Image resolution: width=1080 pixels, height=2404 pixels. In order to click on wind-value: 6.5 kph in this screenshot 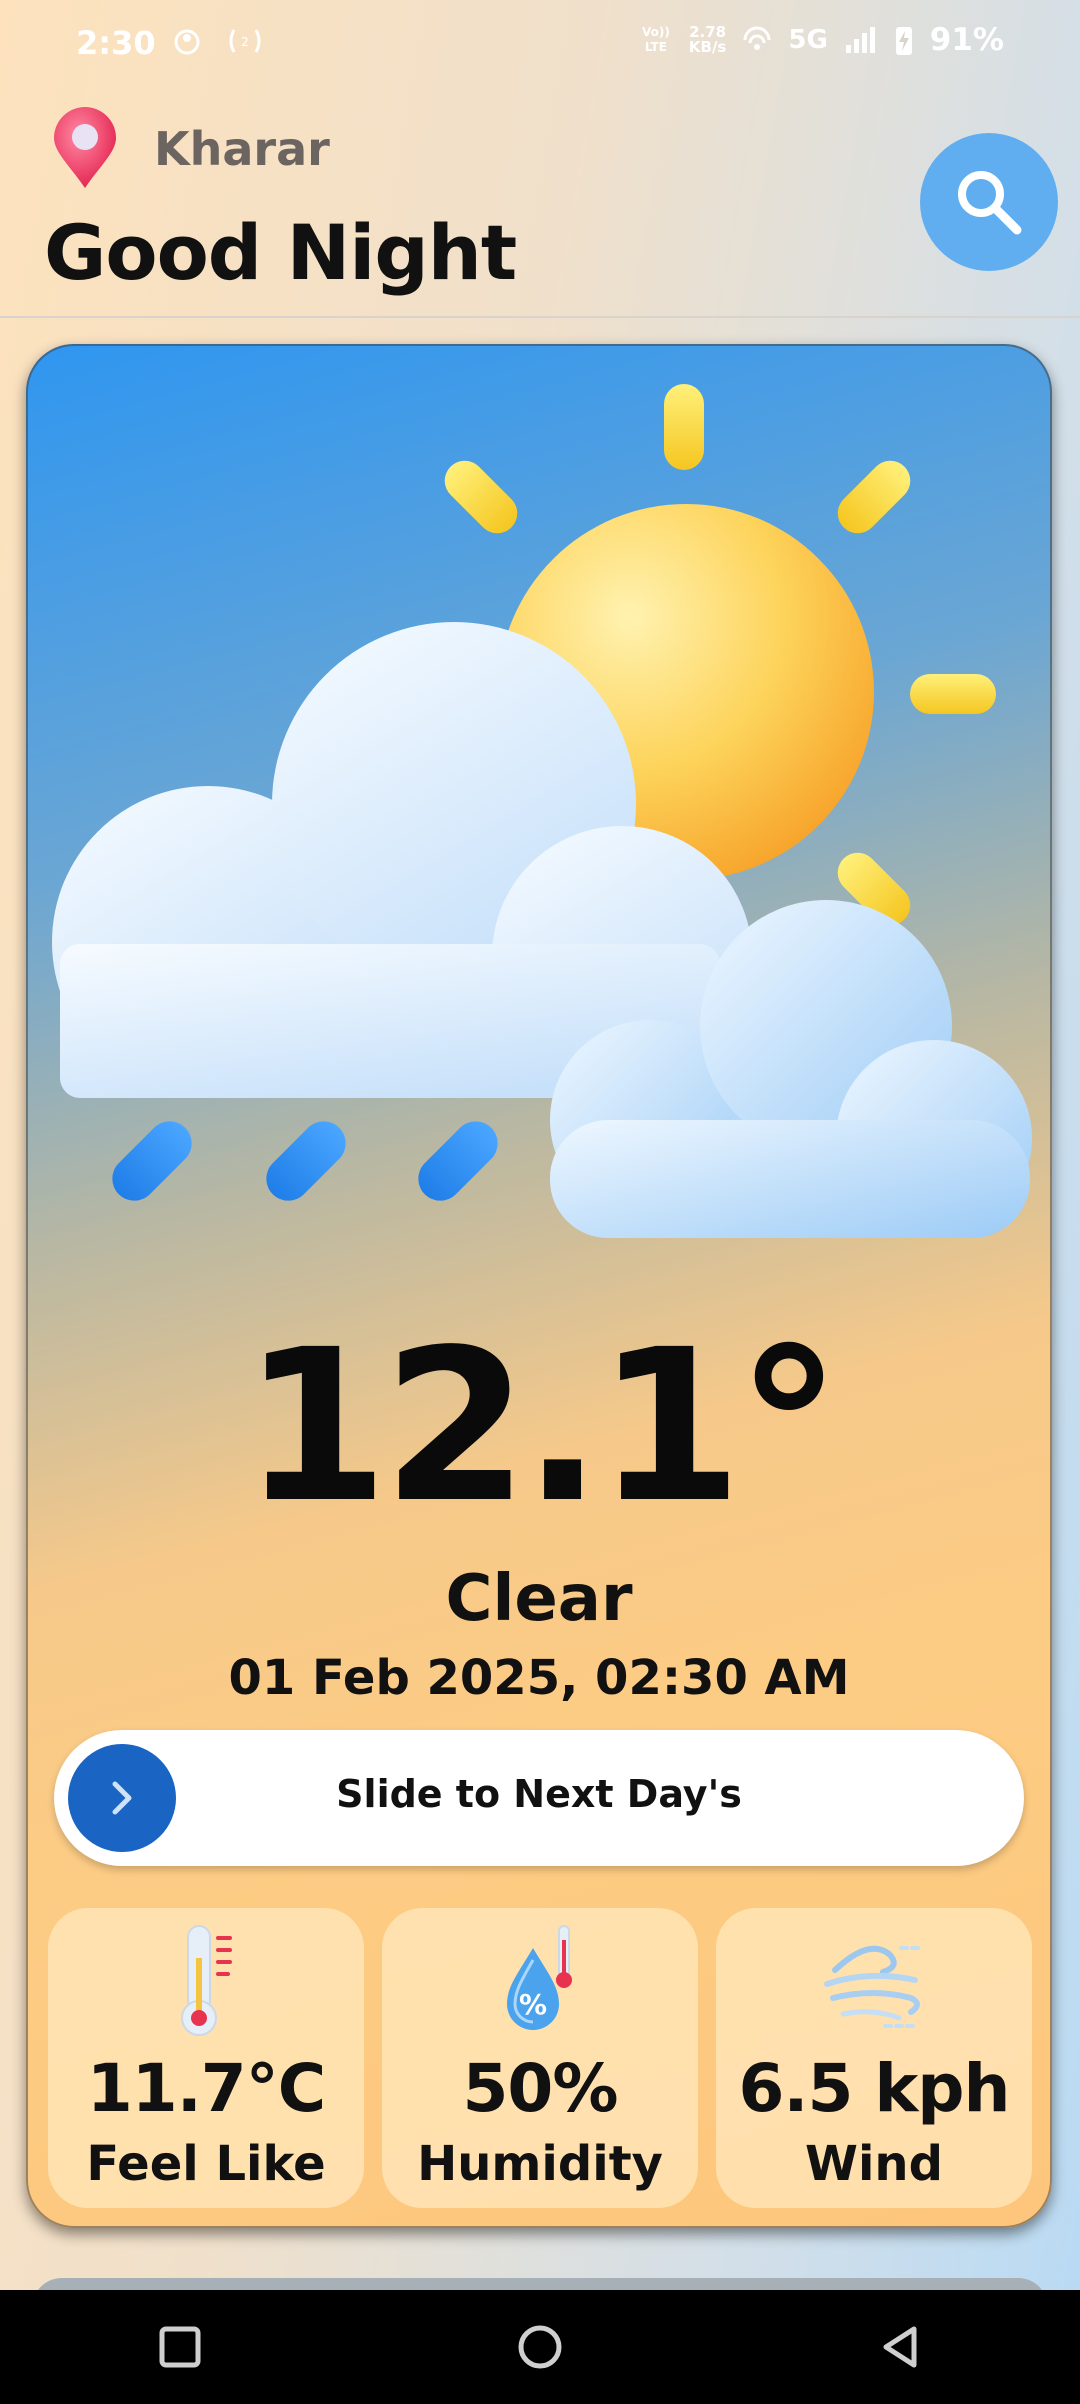, I will do `click(874, 2088)`.